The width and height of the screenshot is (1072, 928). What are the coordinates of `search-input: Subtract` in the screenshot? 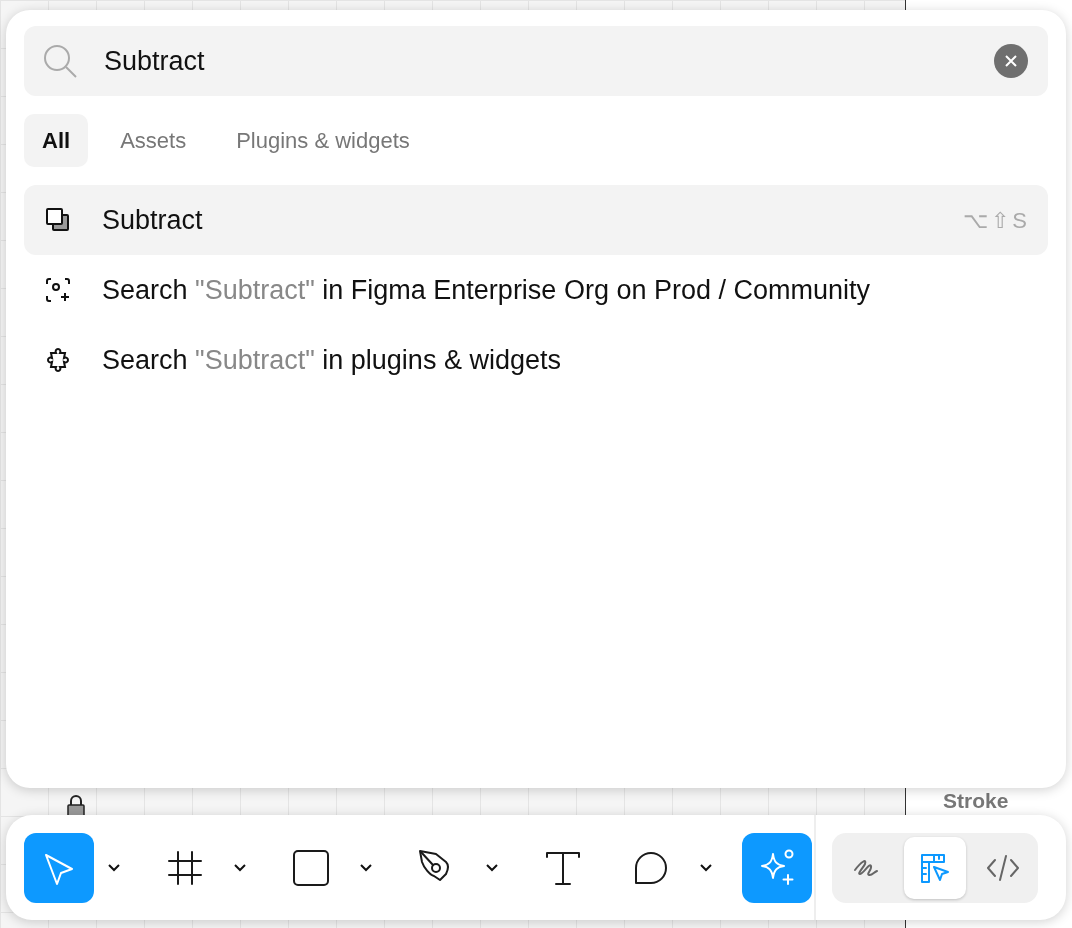 It's located at (536, 61).